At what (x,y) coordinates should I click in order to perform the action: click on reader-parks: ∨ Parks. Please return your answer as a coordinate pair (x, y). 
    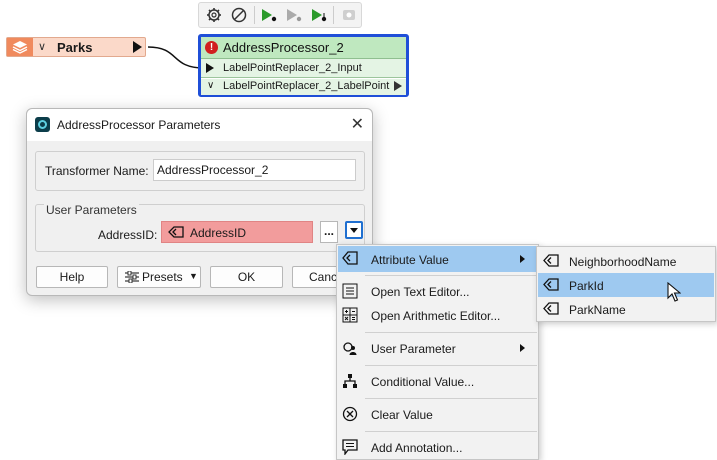
    Looking at the image, I should click on (76, 47).